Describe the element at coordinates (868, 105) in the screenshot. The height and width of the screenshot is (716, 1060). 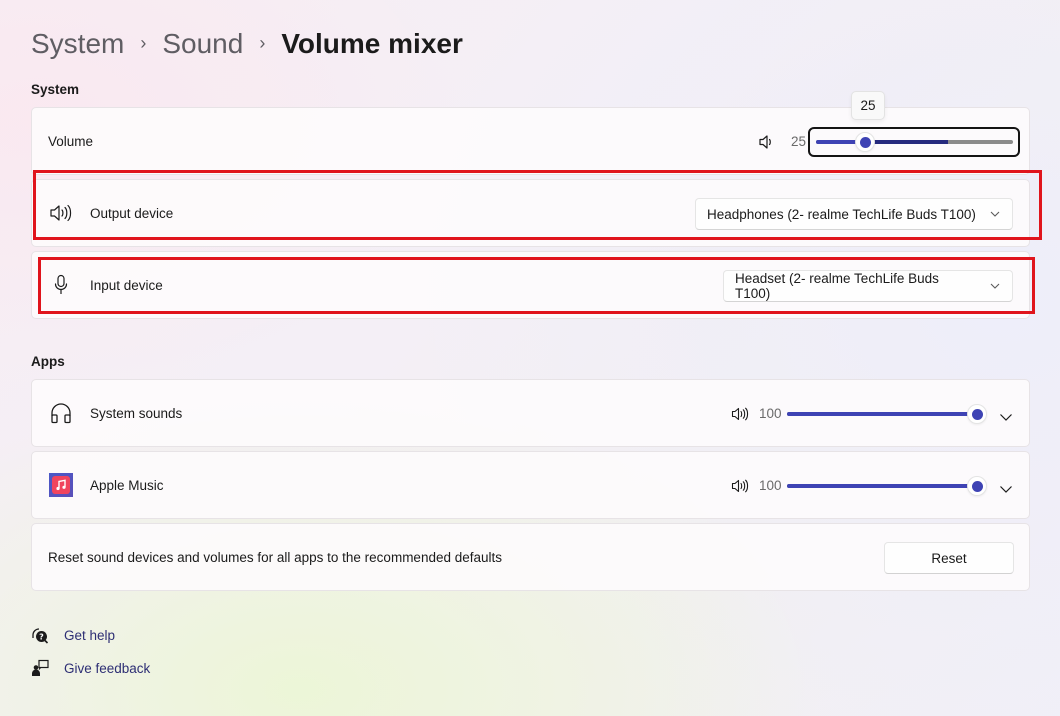
I see `volume-tooltip: 25` at that location.